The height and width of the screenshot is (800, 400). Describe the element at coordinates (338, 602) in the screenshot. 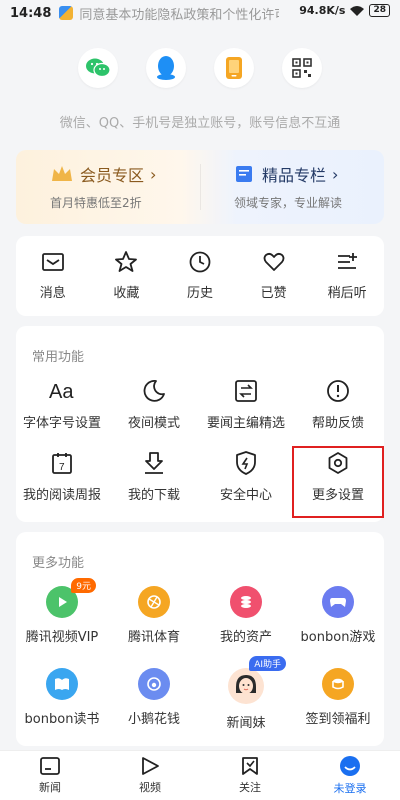

I see `gamepad-icon` at that location.